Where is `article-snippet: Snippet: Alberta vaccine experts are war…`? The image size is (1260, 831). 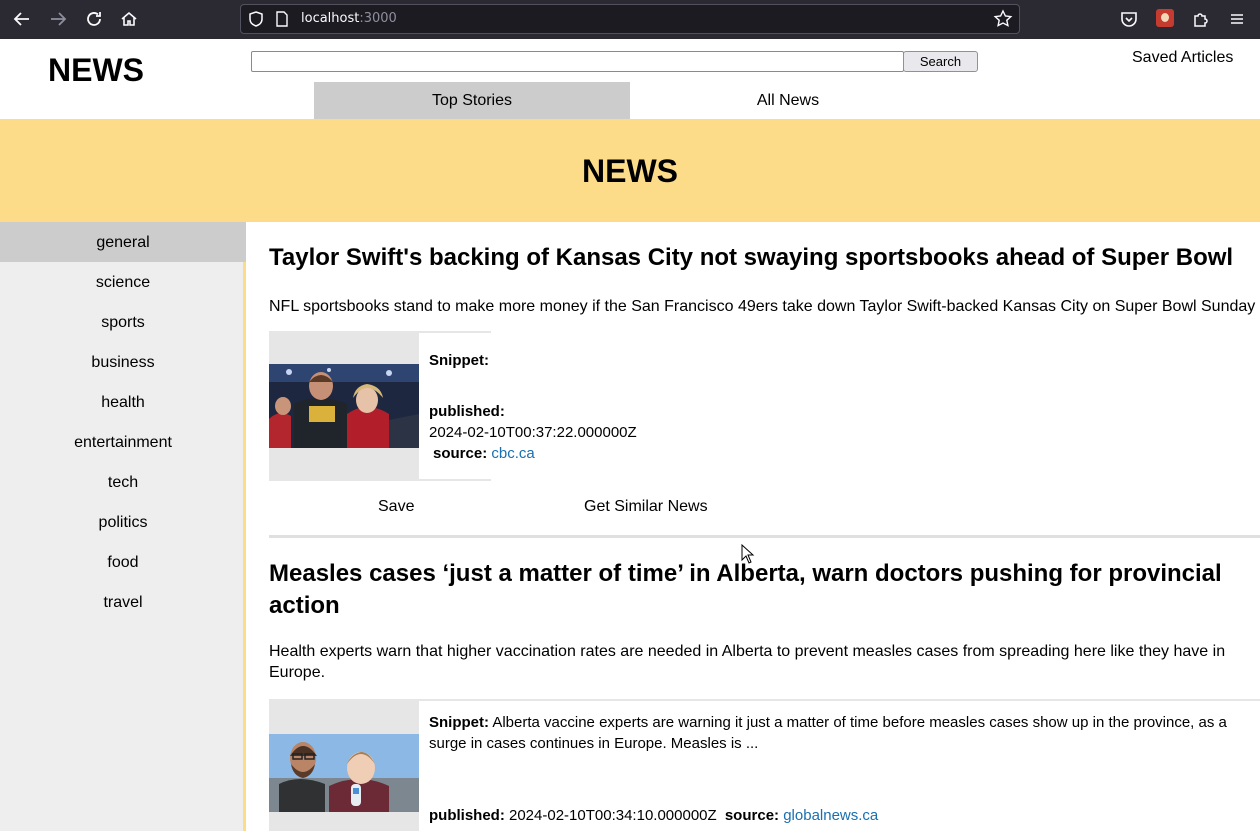 article-snippet: Snippet: Alberta vaccine experts are war… is located at coordinates (844, 733).